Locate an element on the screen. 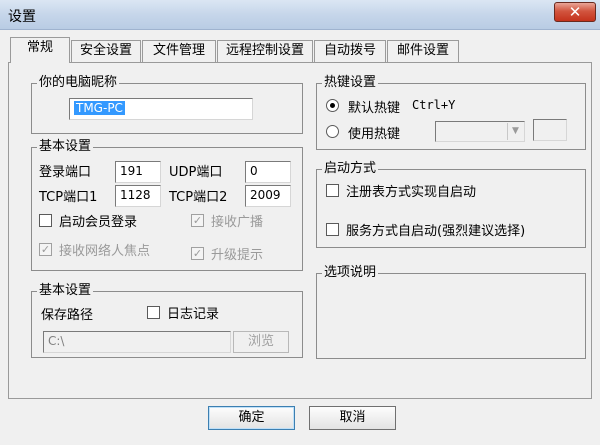 The image size is (600, 445). tab-mail-settings: 邮件设置 is located at coordinates (423, 51).